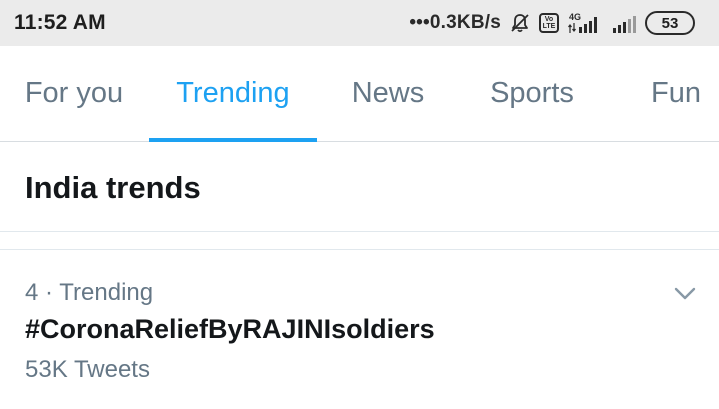  I want to click on tab-sports: Sports, so click(532, 93).